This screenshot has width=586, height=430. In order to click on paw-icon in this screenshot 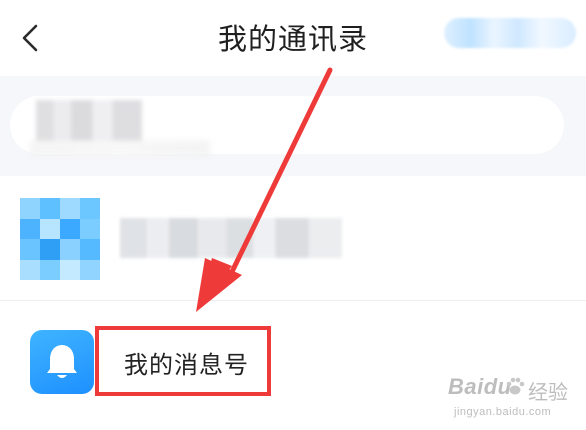, I will do `click(515, 386)`.